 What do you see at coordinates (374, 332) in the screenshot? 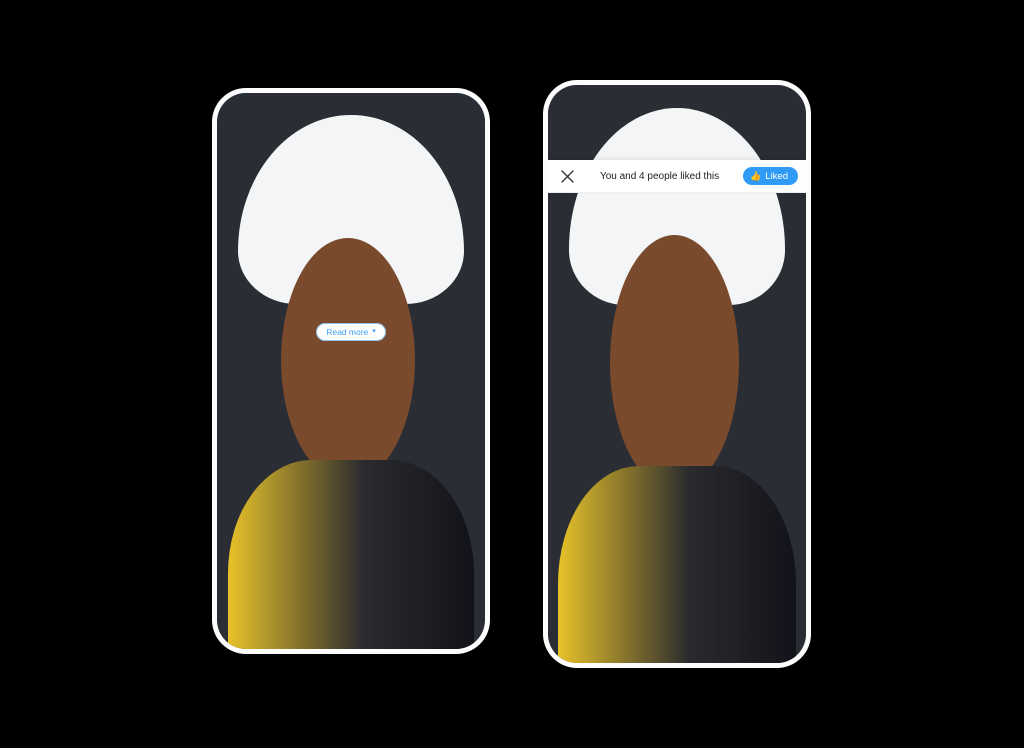
I see `chevron-down-icon: ▾` at bounding box center [374, 332].